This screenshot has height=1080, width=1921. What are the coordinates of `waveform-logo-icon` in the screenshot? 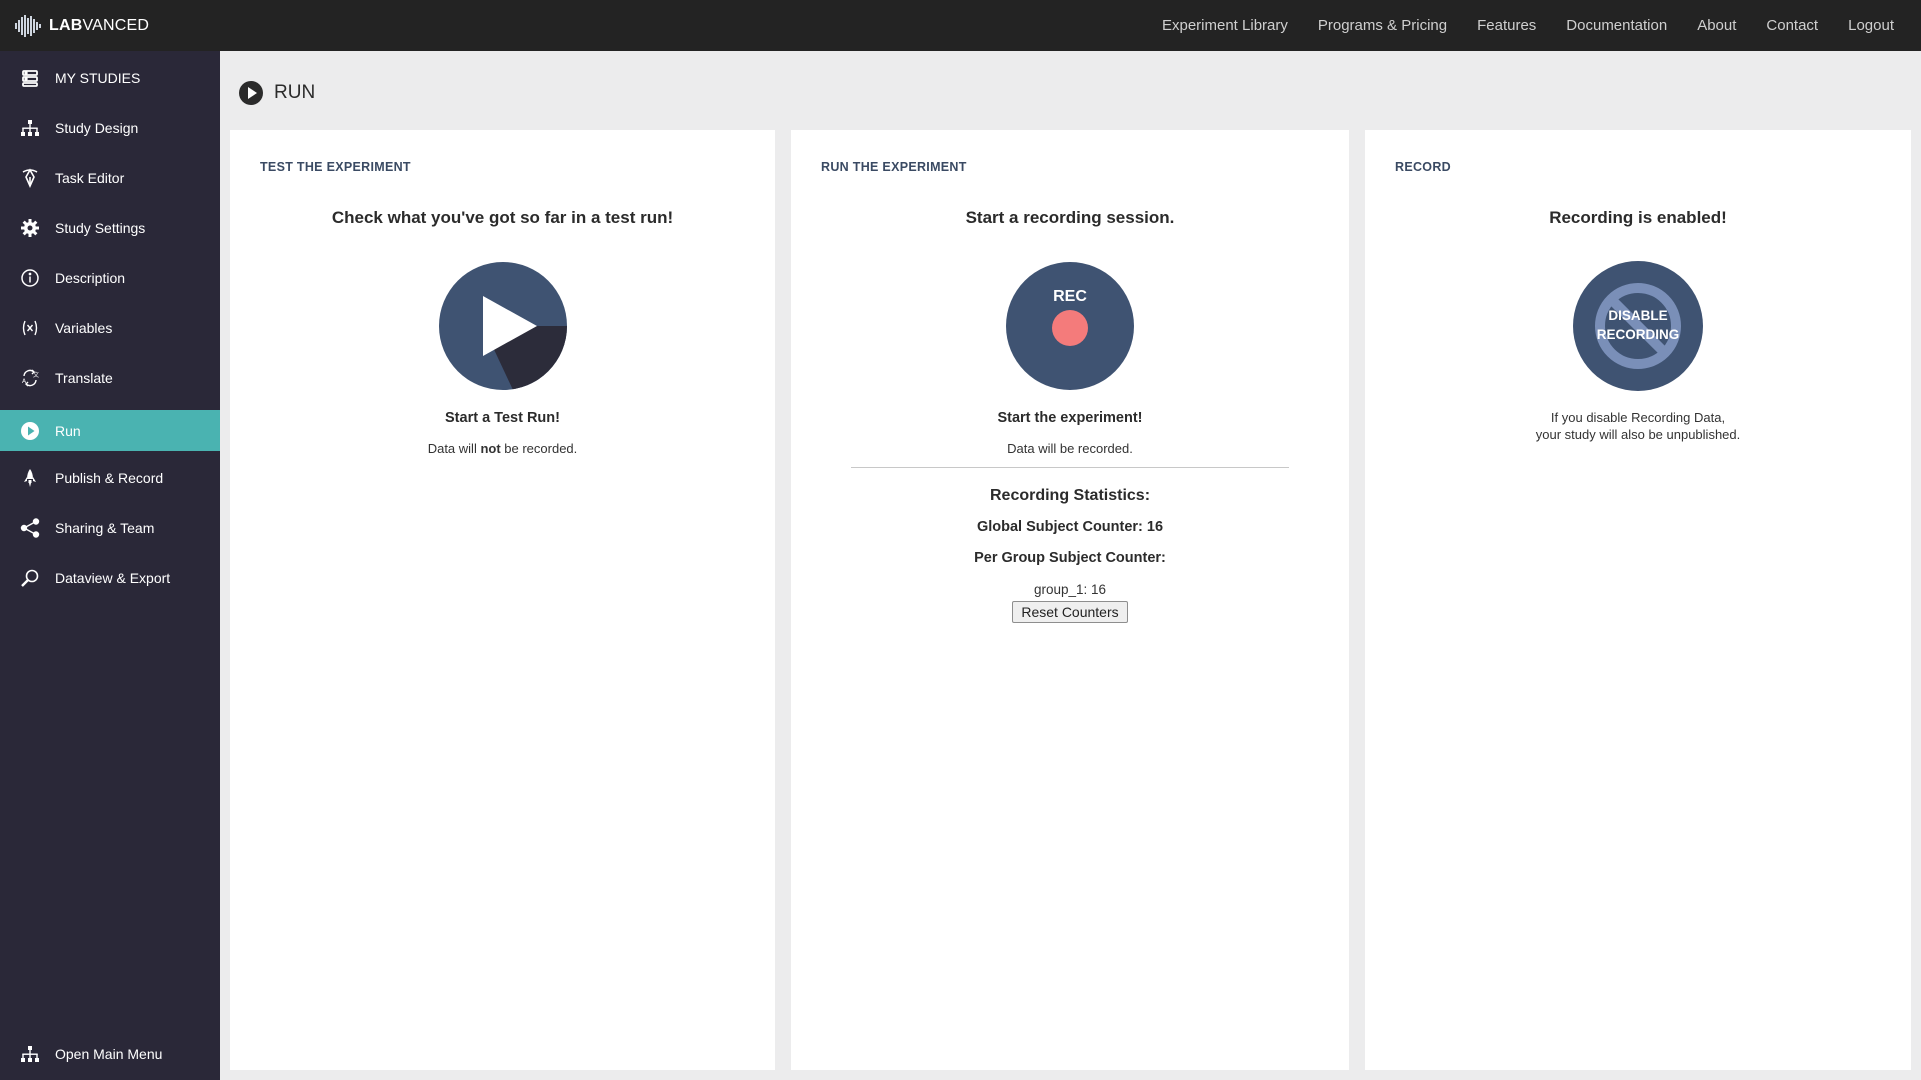 It's located at (28, 25).